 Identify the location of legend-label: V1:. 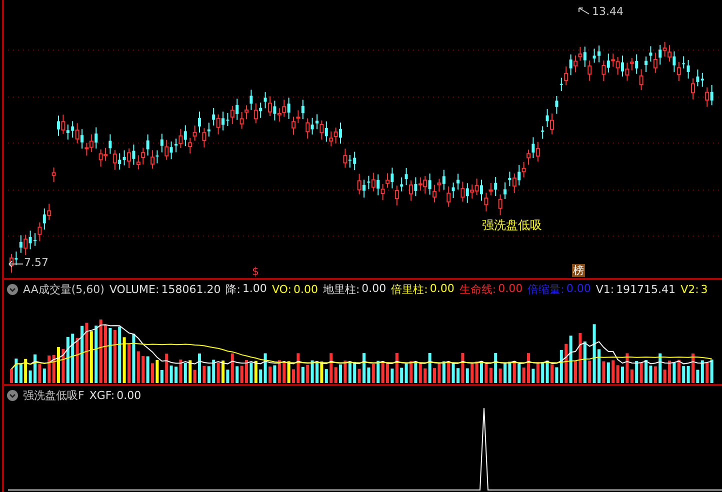
(605, 289).